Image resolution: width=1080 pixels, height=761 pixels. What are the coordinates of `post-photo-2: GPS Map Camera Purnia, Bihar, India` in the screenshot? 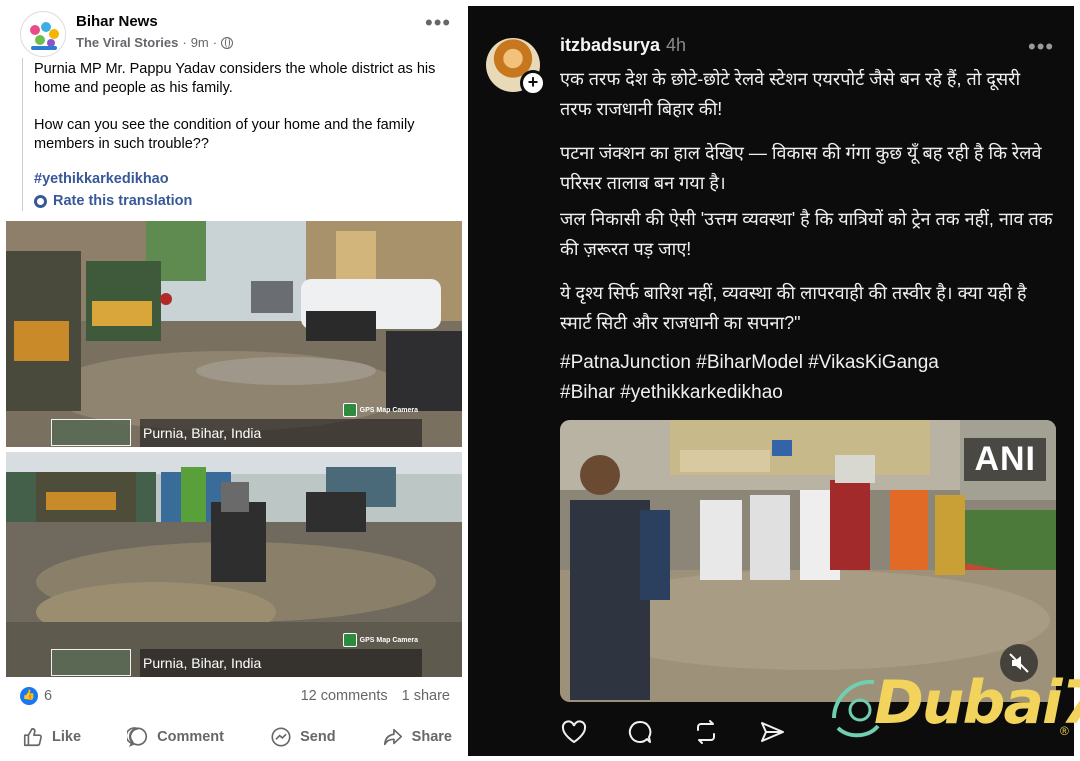 It's located at (234, 564).